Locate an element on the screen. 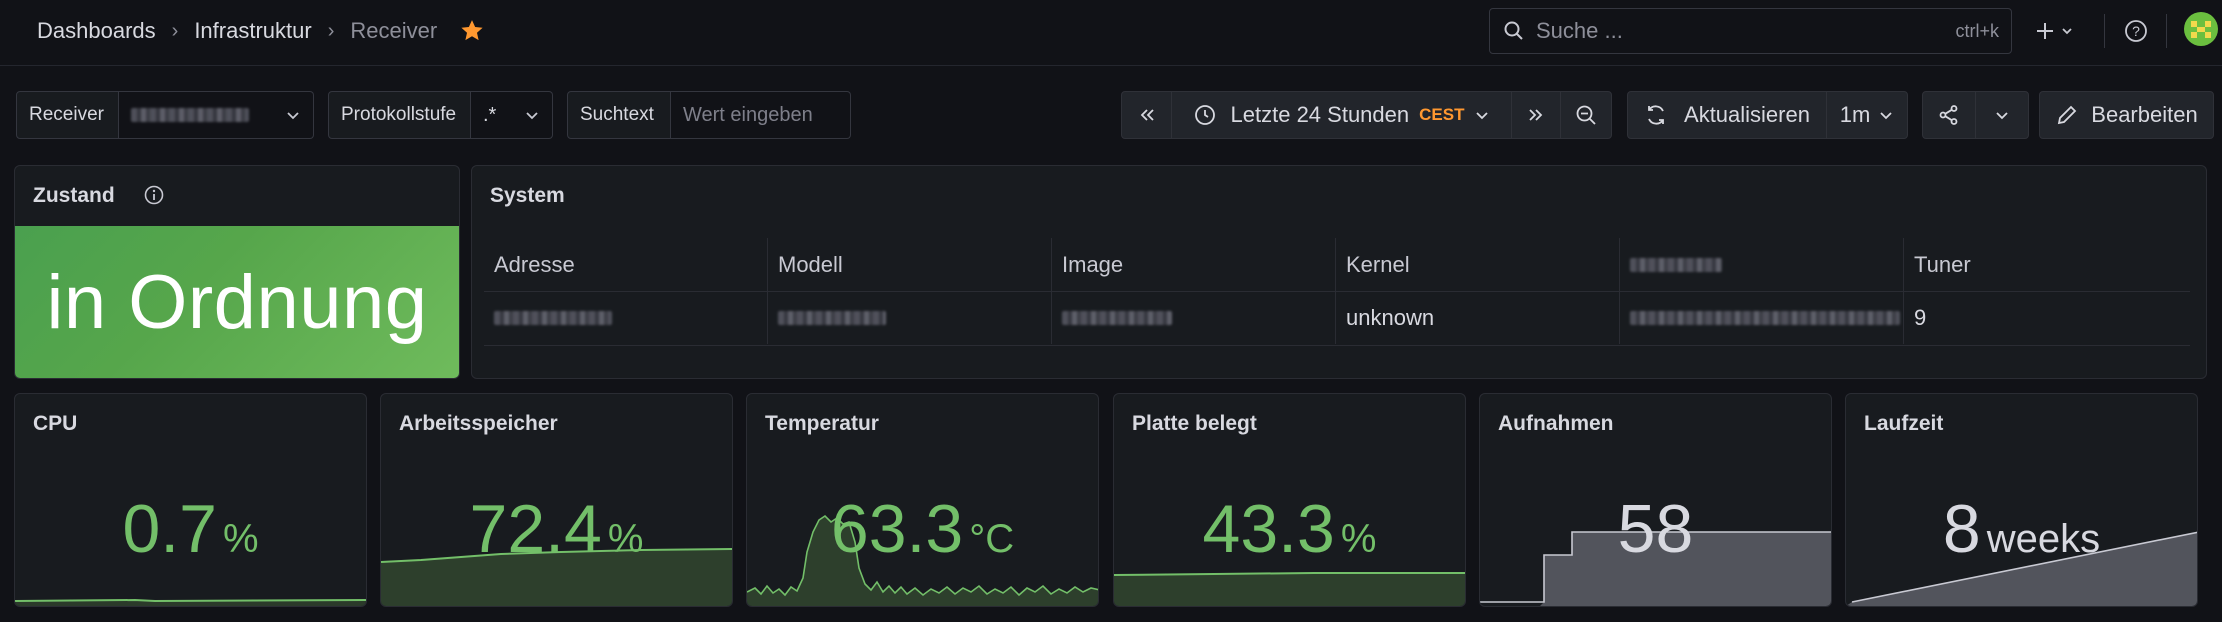  cpu-sparkline is located at coordinates (190, 602).